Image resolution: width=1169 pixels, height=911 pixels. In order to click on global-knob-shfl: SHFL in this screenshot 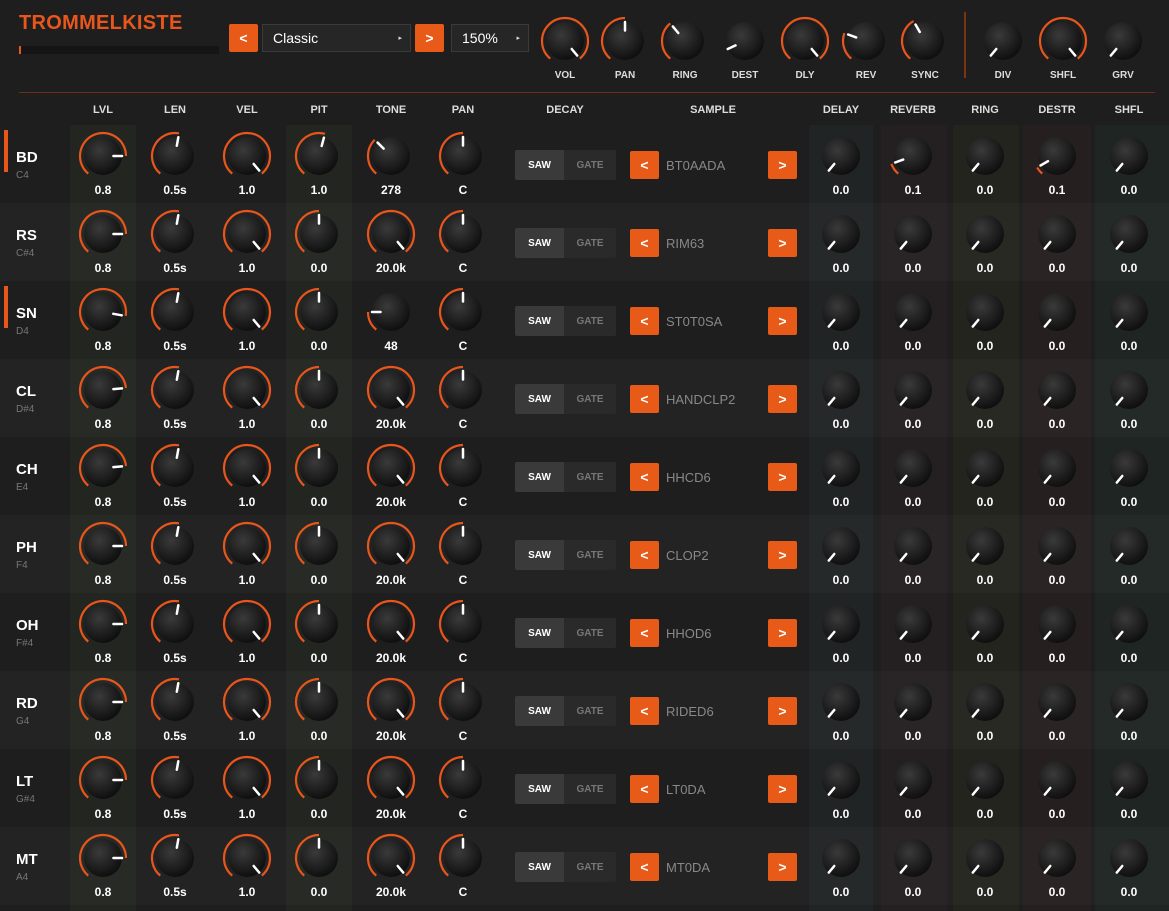, I will do `click(1063, 48)`.